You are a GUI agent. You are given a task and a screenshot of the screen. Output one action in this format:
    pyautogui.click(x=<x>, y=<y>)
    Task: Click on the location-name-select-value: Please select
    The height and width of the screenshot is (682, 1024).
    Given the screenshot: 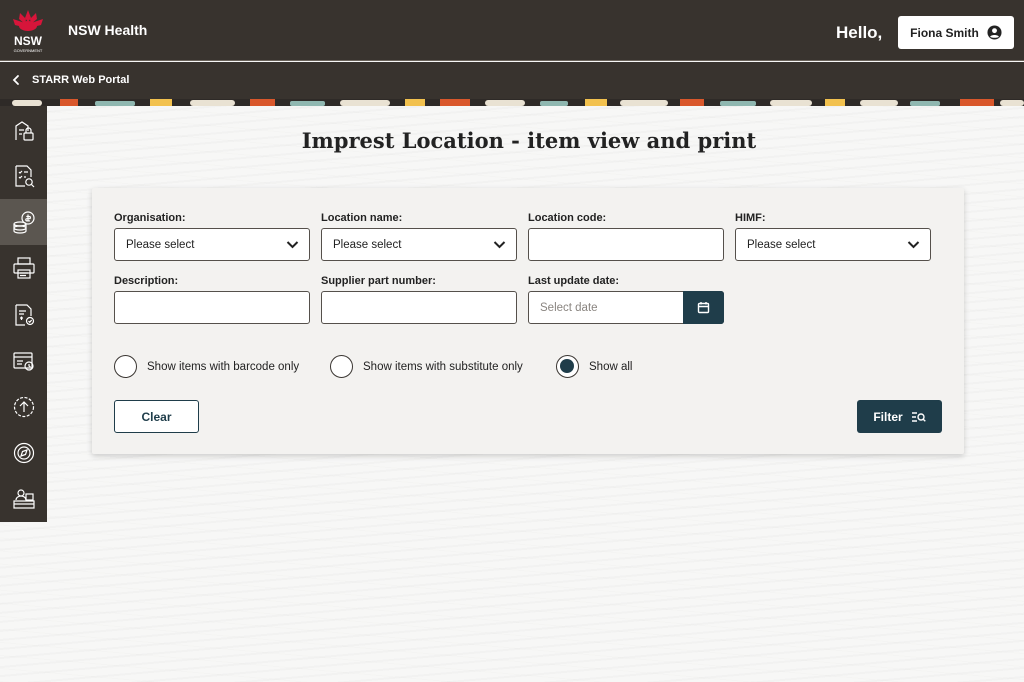 What is the action you would take?
    pyautogui.click(x=367, y=244)
    